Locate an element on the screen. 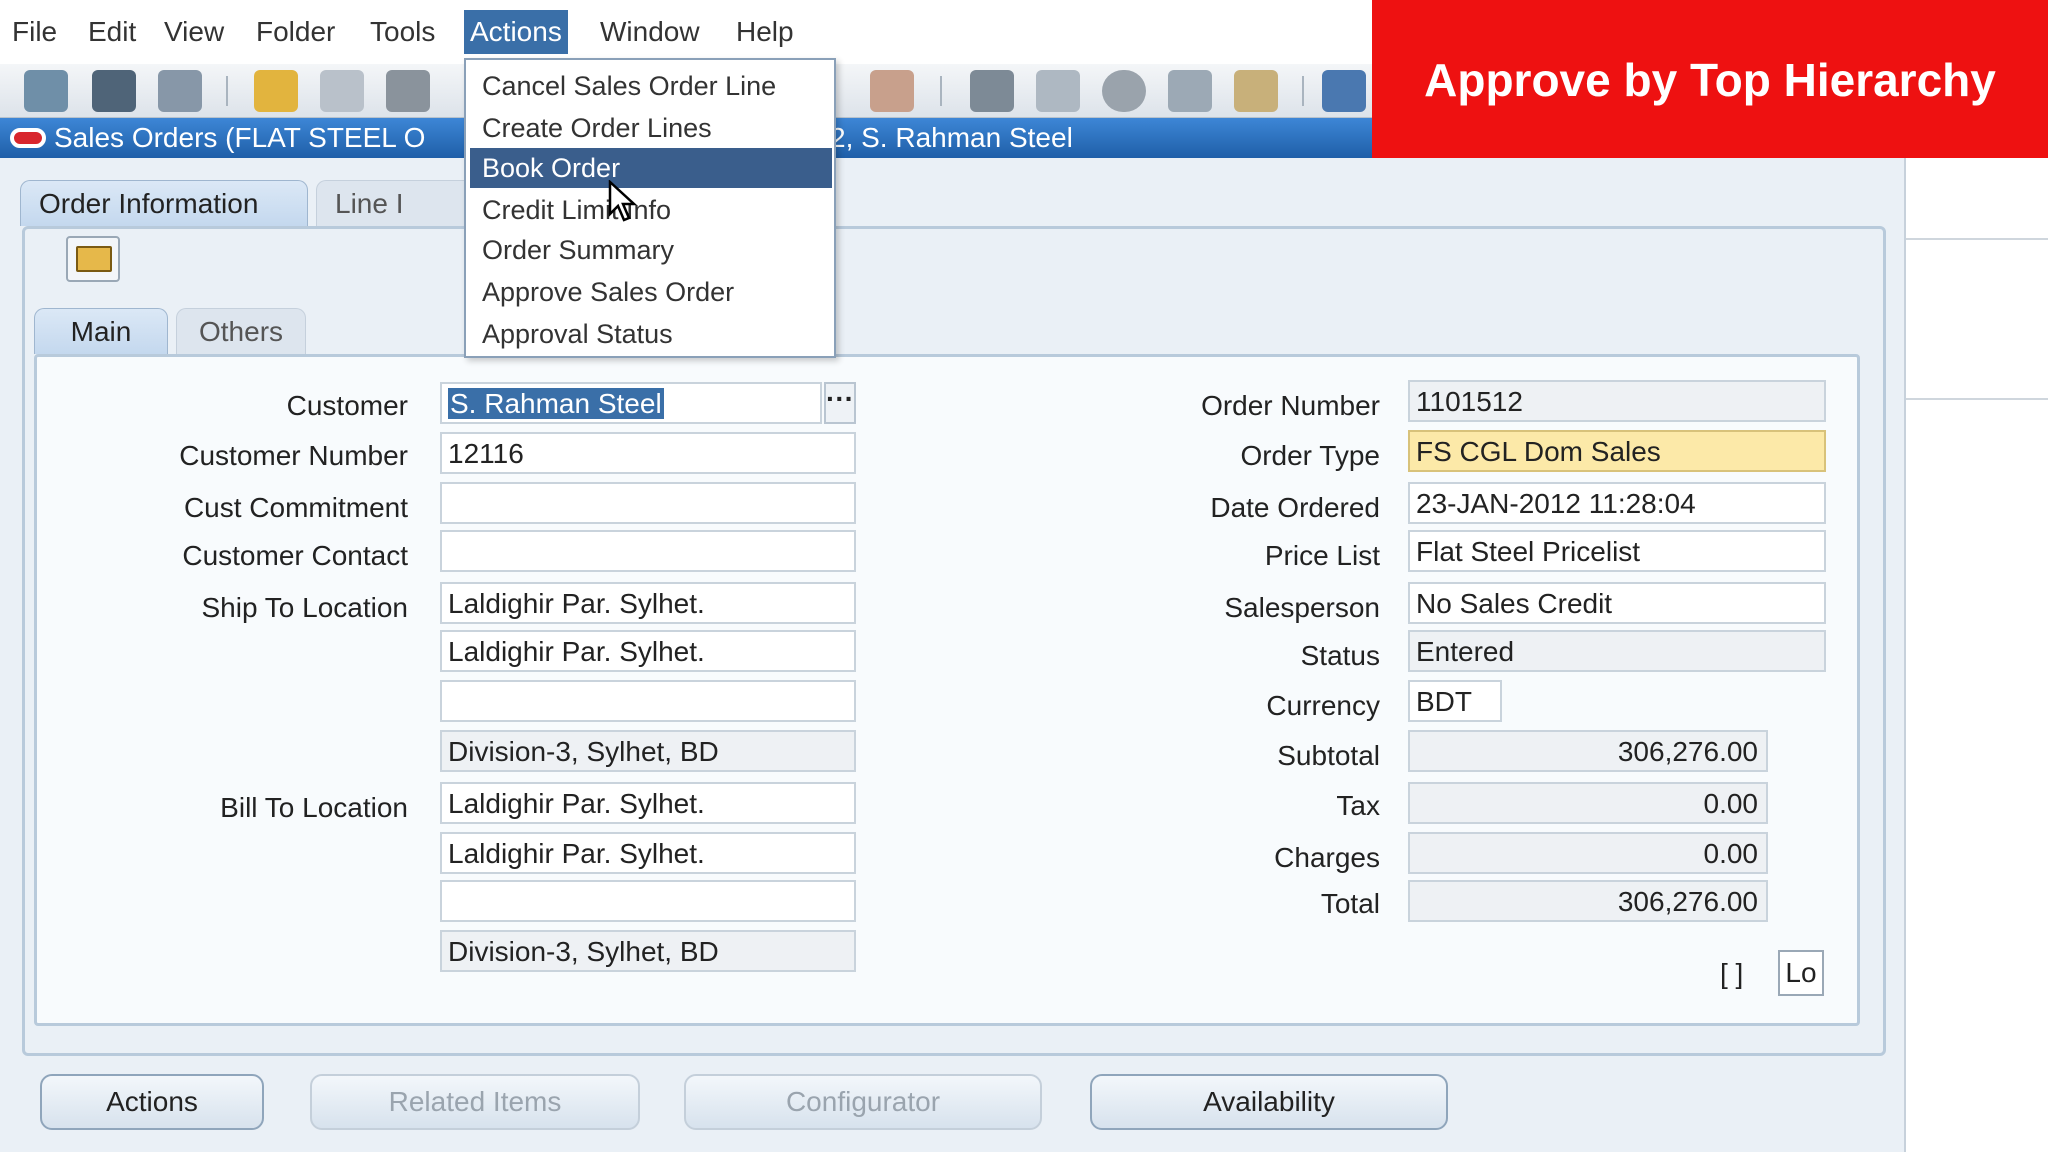  edit-field-icon is located at coordinates (992, 91).